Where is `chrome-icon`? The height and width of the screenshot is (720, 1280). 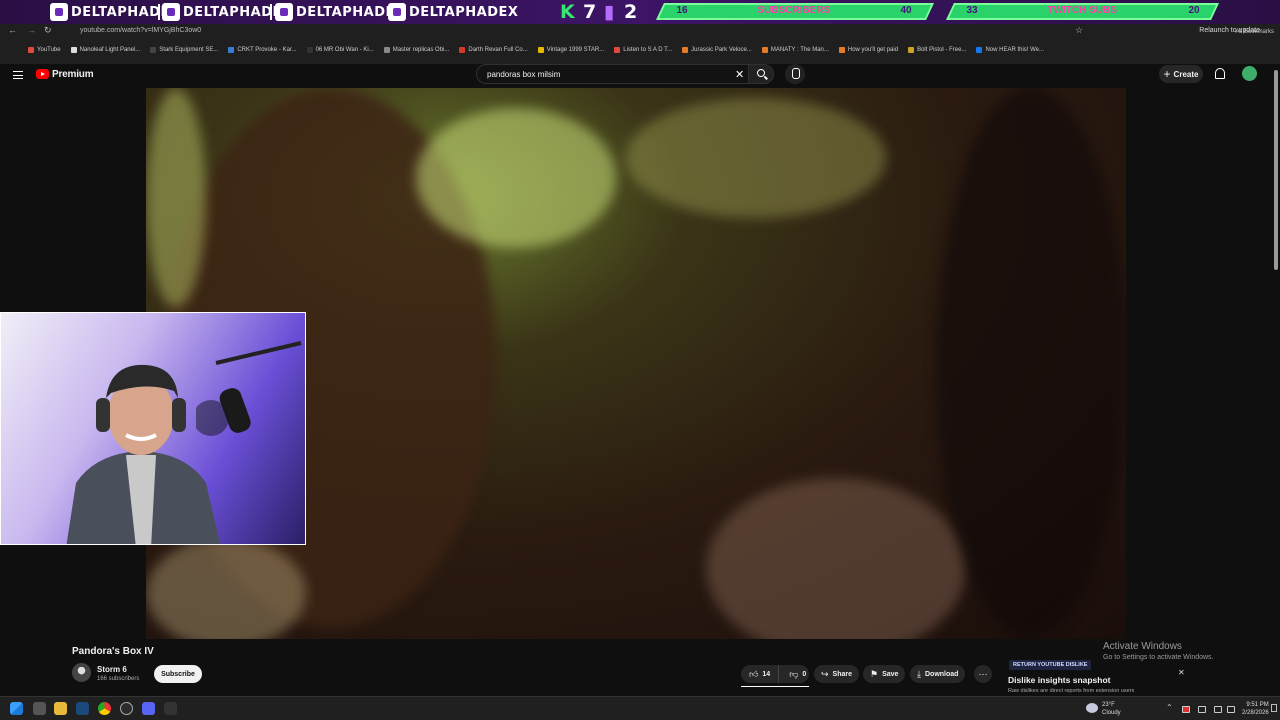 chrome-icon is located at coordinates (104, 708).